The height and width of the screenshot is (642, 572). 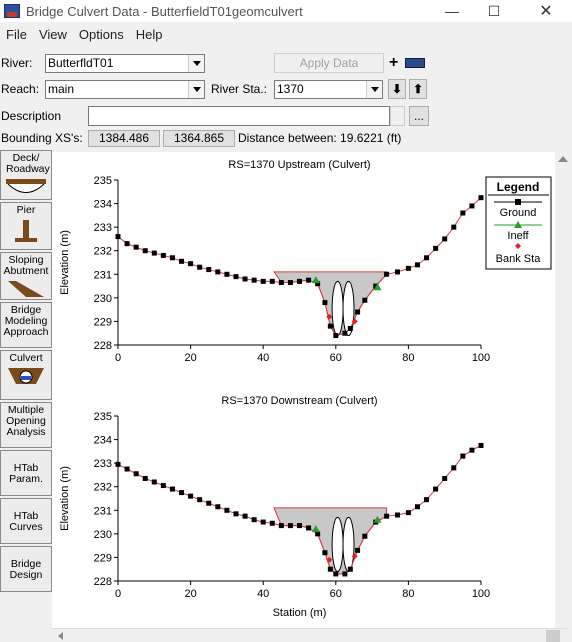 What do you see at coordinates (26, 569) in the screenshot?
I see `bridge-design-button: Bridge Design` at bounding box center [26, 569].